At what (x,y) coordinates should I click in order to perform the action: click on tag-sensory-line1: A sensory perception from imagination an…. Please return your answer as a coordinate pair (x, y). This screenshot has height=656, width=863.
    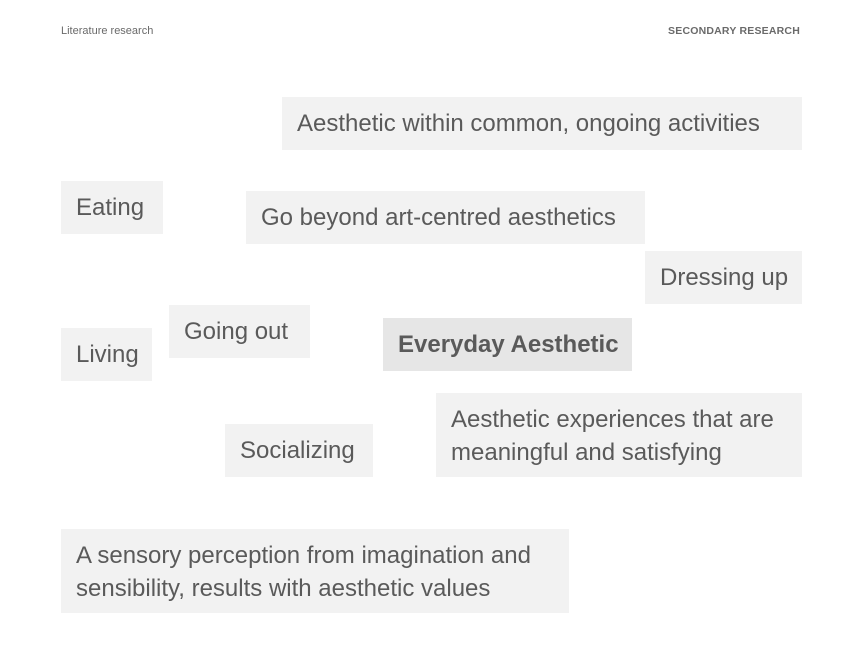
    Looking at the image, I should click on (303, 555).